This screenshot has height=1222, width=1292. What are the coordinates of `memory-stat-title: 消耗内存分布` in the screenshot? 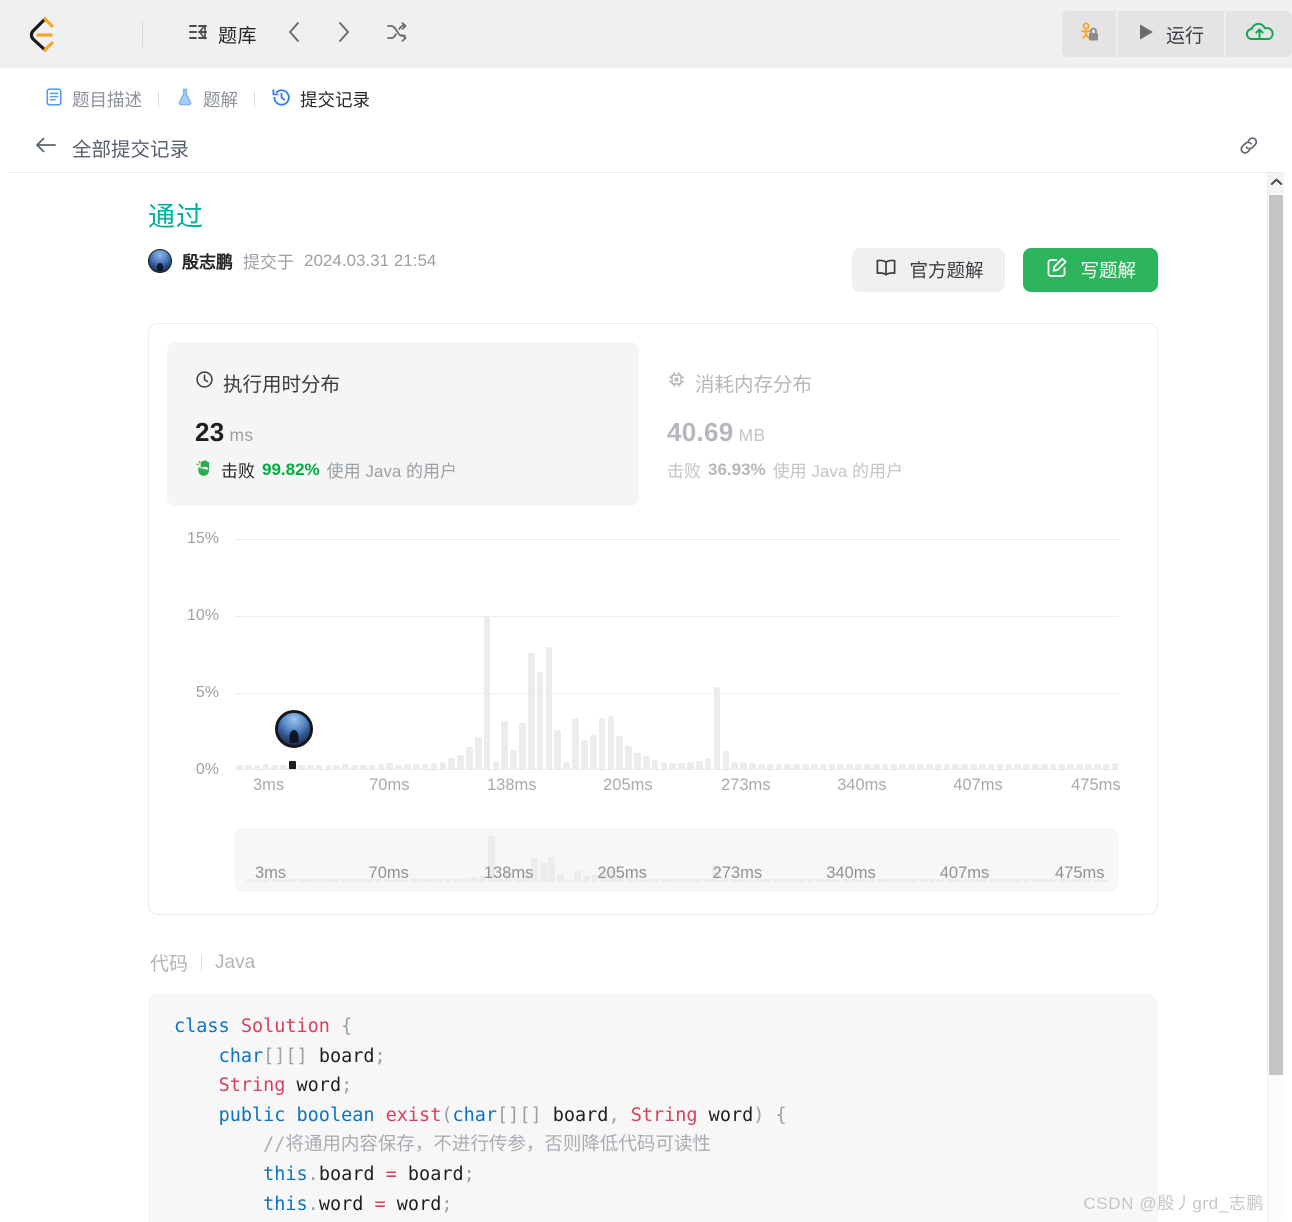 It's located at (754, 385).